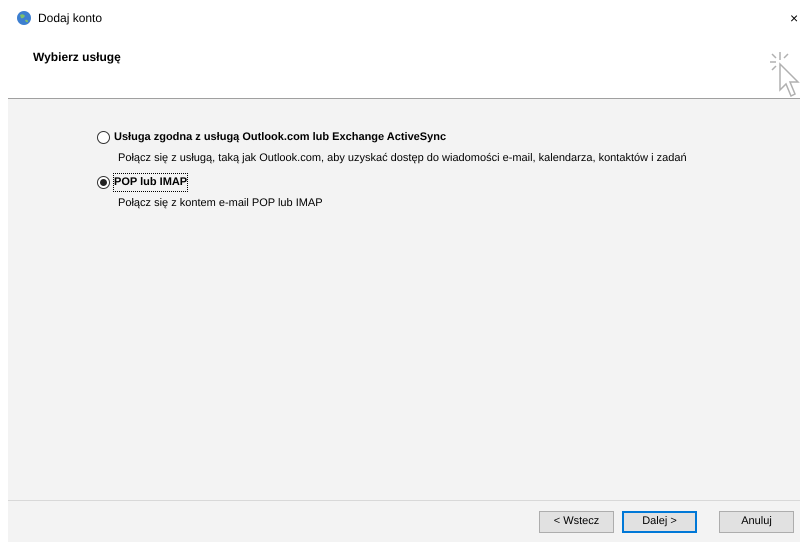 Image resolution: width=800 pixels, height=542 pixels. Describe the element at coordinates (151, 182) in the screenshot. I see `option-label: POP lub IMAP` at that location.